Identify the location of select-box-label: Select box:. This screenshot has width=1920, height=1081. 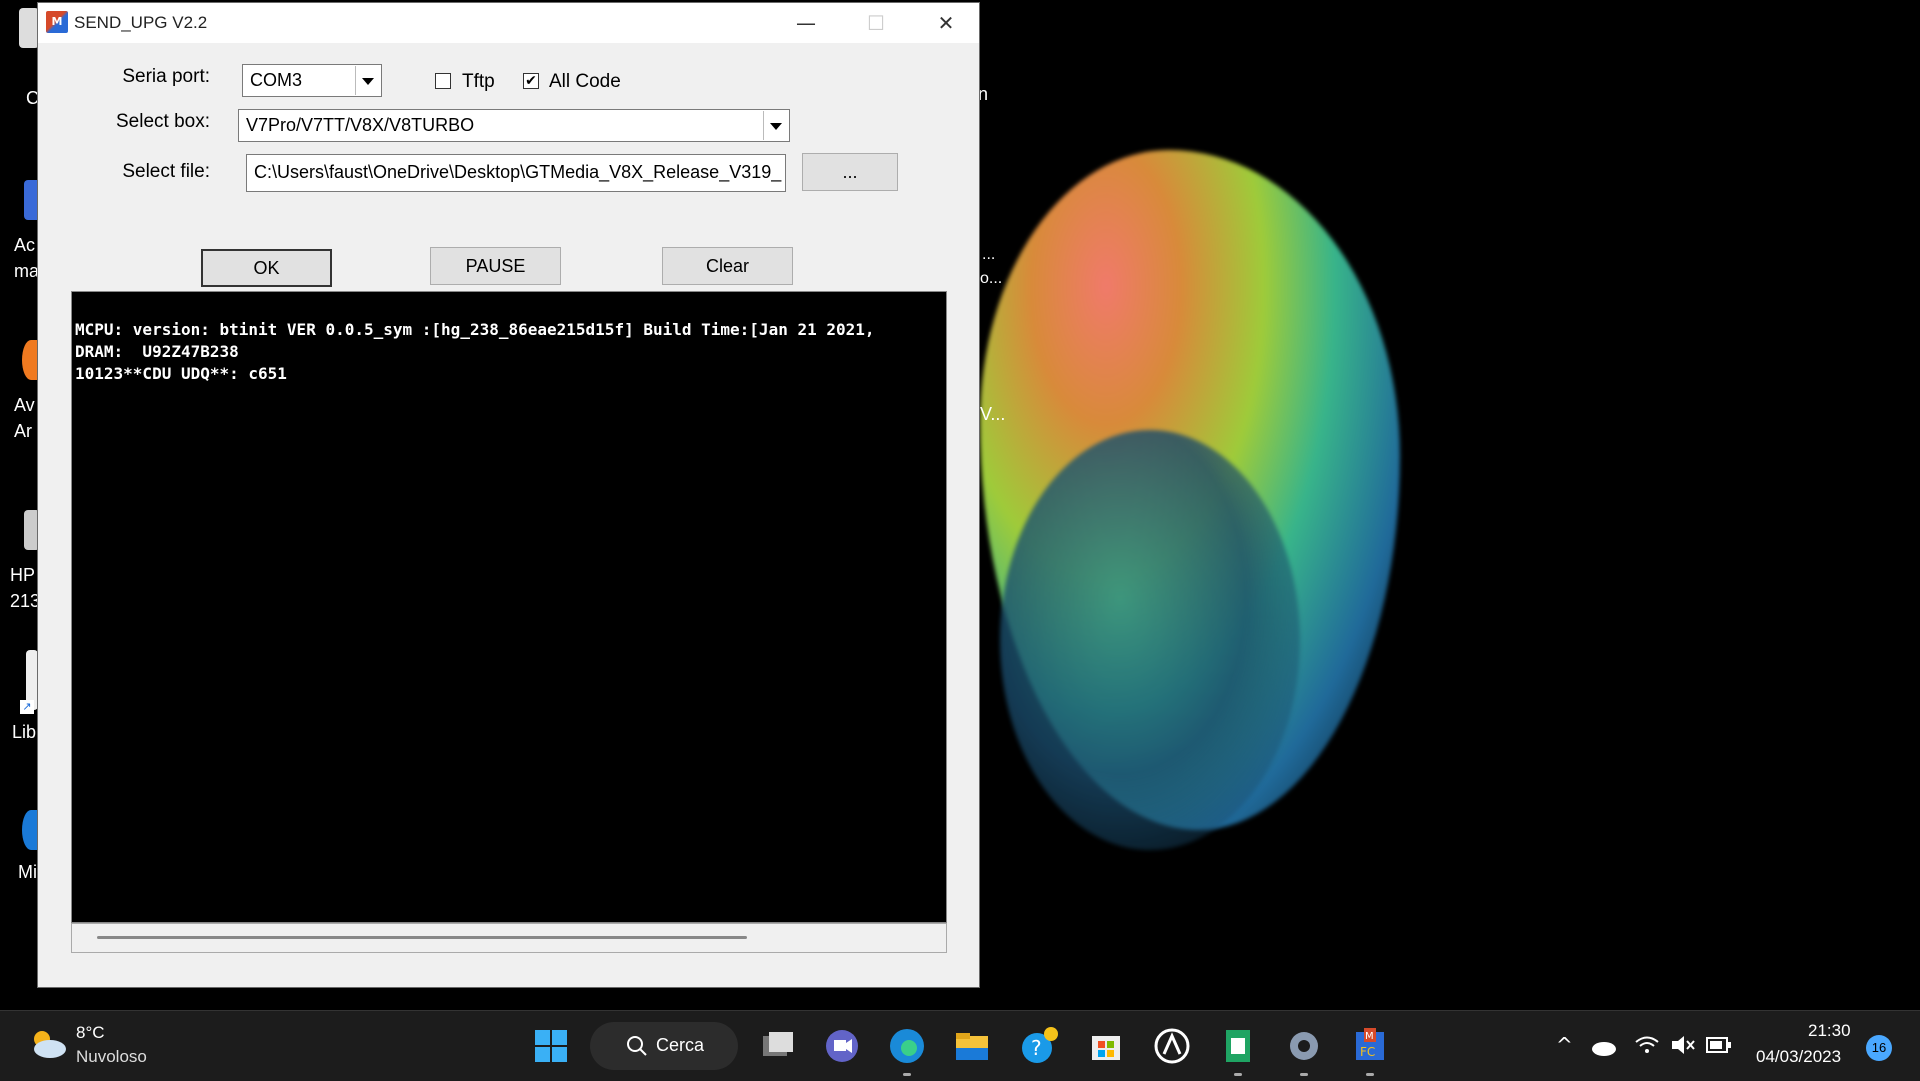
(163, 121).